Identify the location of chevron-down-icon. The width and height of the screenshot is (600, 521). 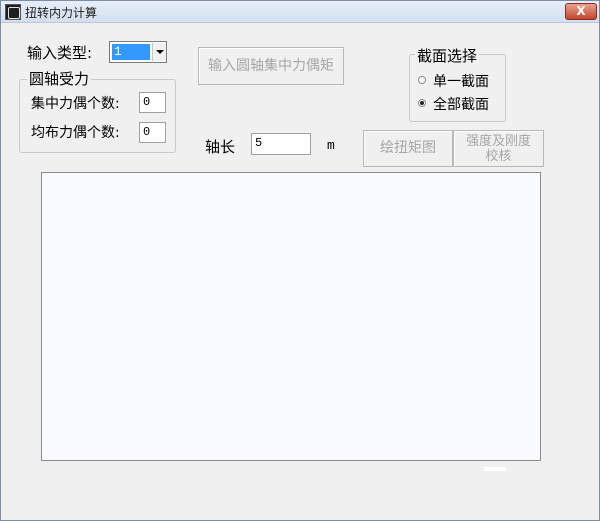
(159, 52).